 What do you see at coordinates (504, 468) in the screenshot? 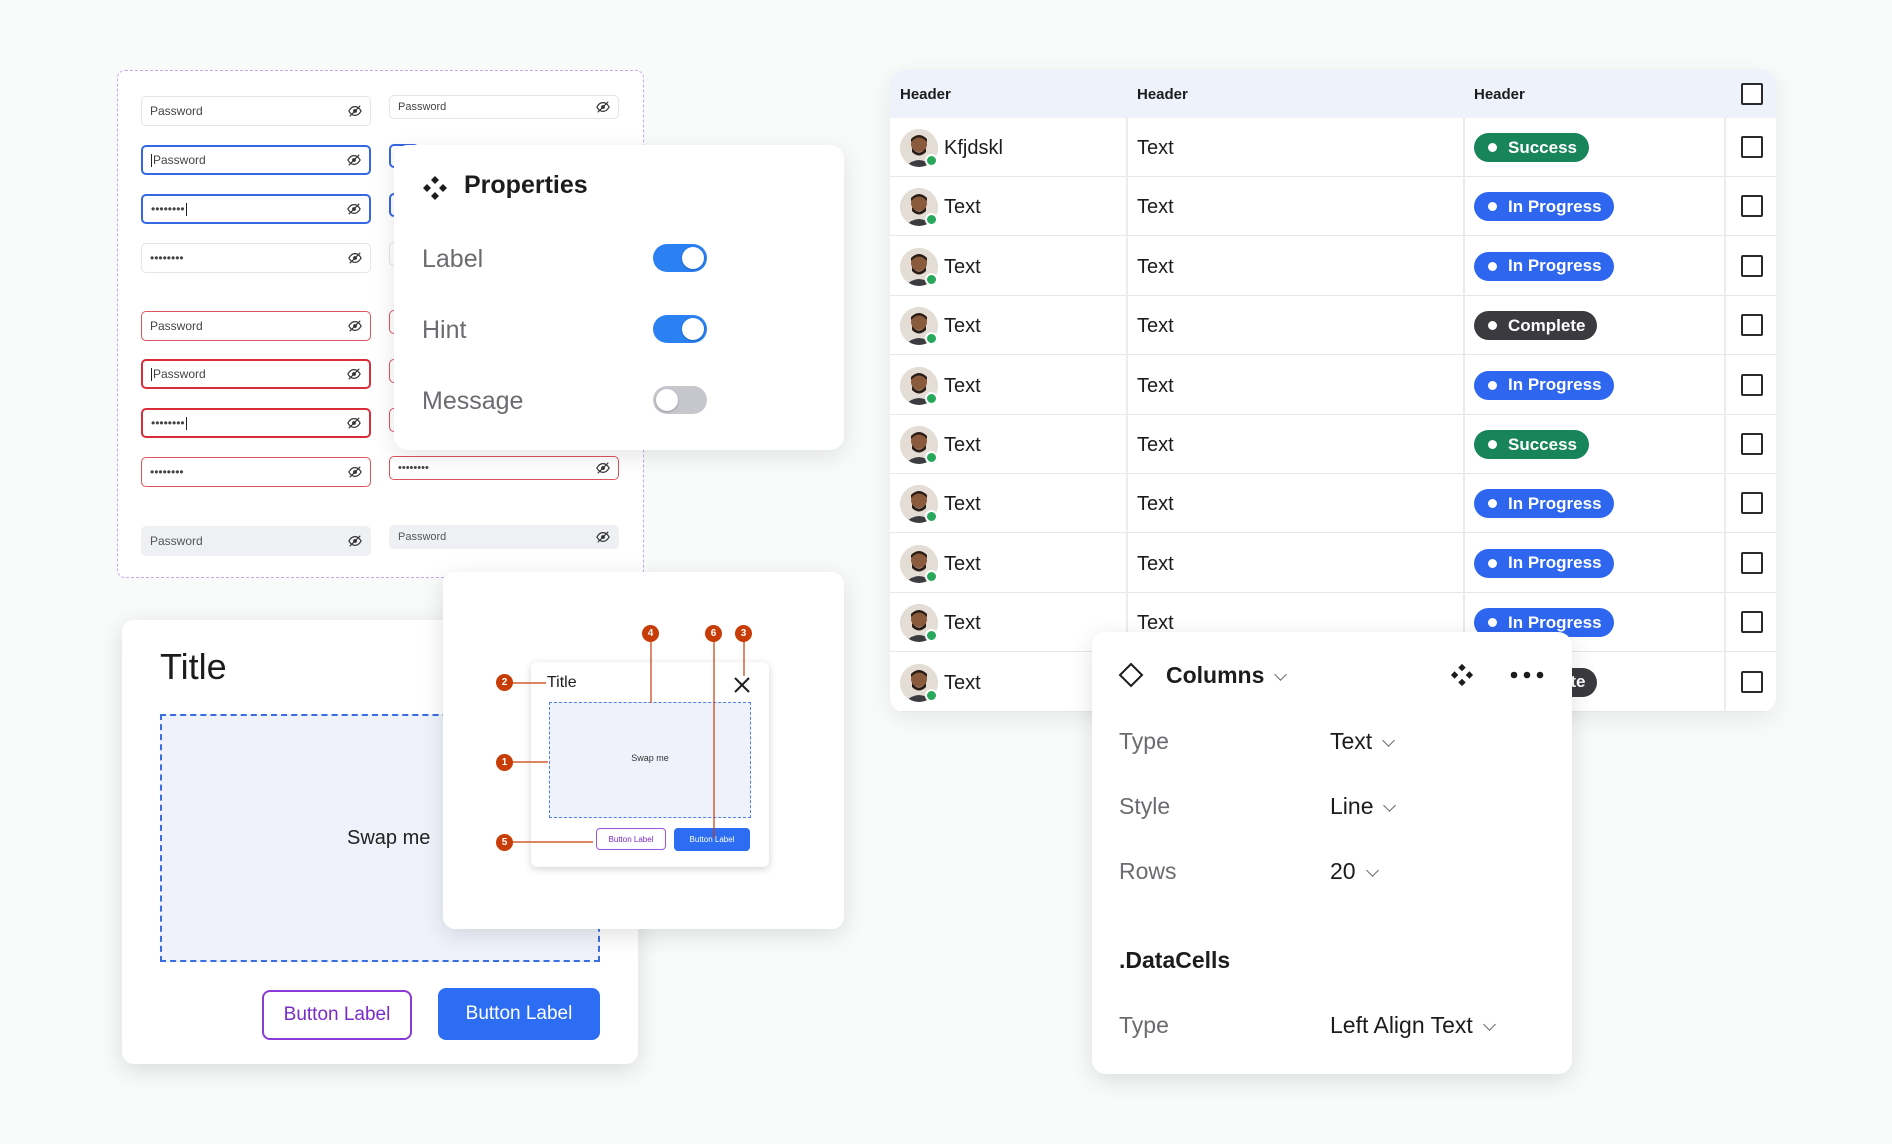
I see `password-field-small-error-filled: ••••••••` at bounding box center [504, 468].